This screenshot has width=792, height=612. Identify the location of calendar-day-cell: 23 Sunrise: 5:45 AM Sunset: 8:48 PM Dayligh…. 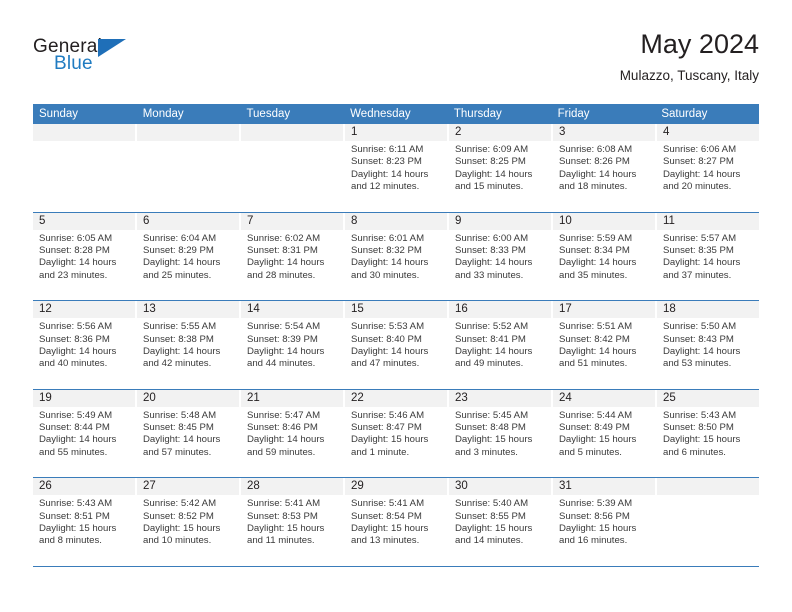
(501, 433).